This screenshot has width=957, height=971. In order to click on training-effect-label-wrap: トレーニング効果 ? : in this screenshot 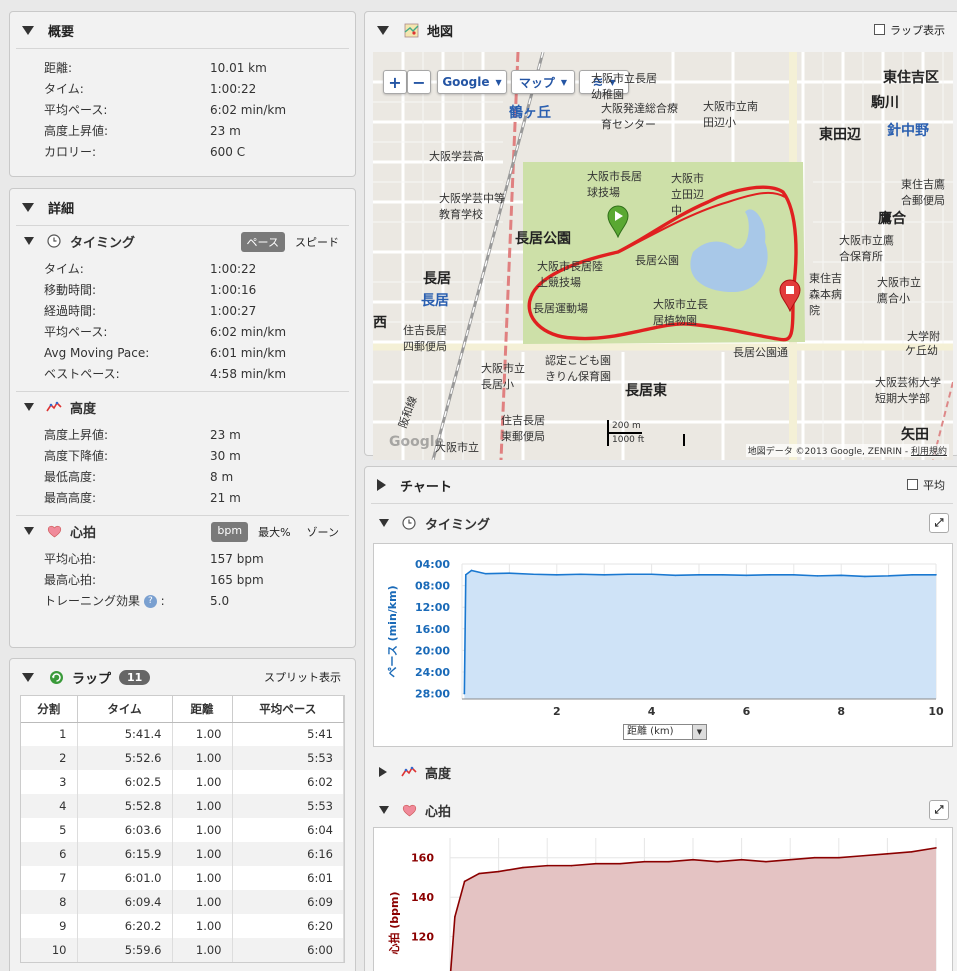, I will do `click(104, 601)`.